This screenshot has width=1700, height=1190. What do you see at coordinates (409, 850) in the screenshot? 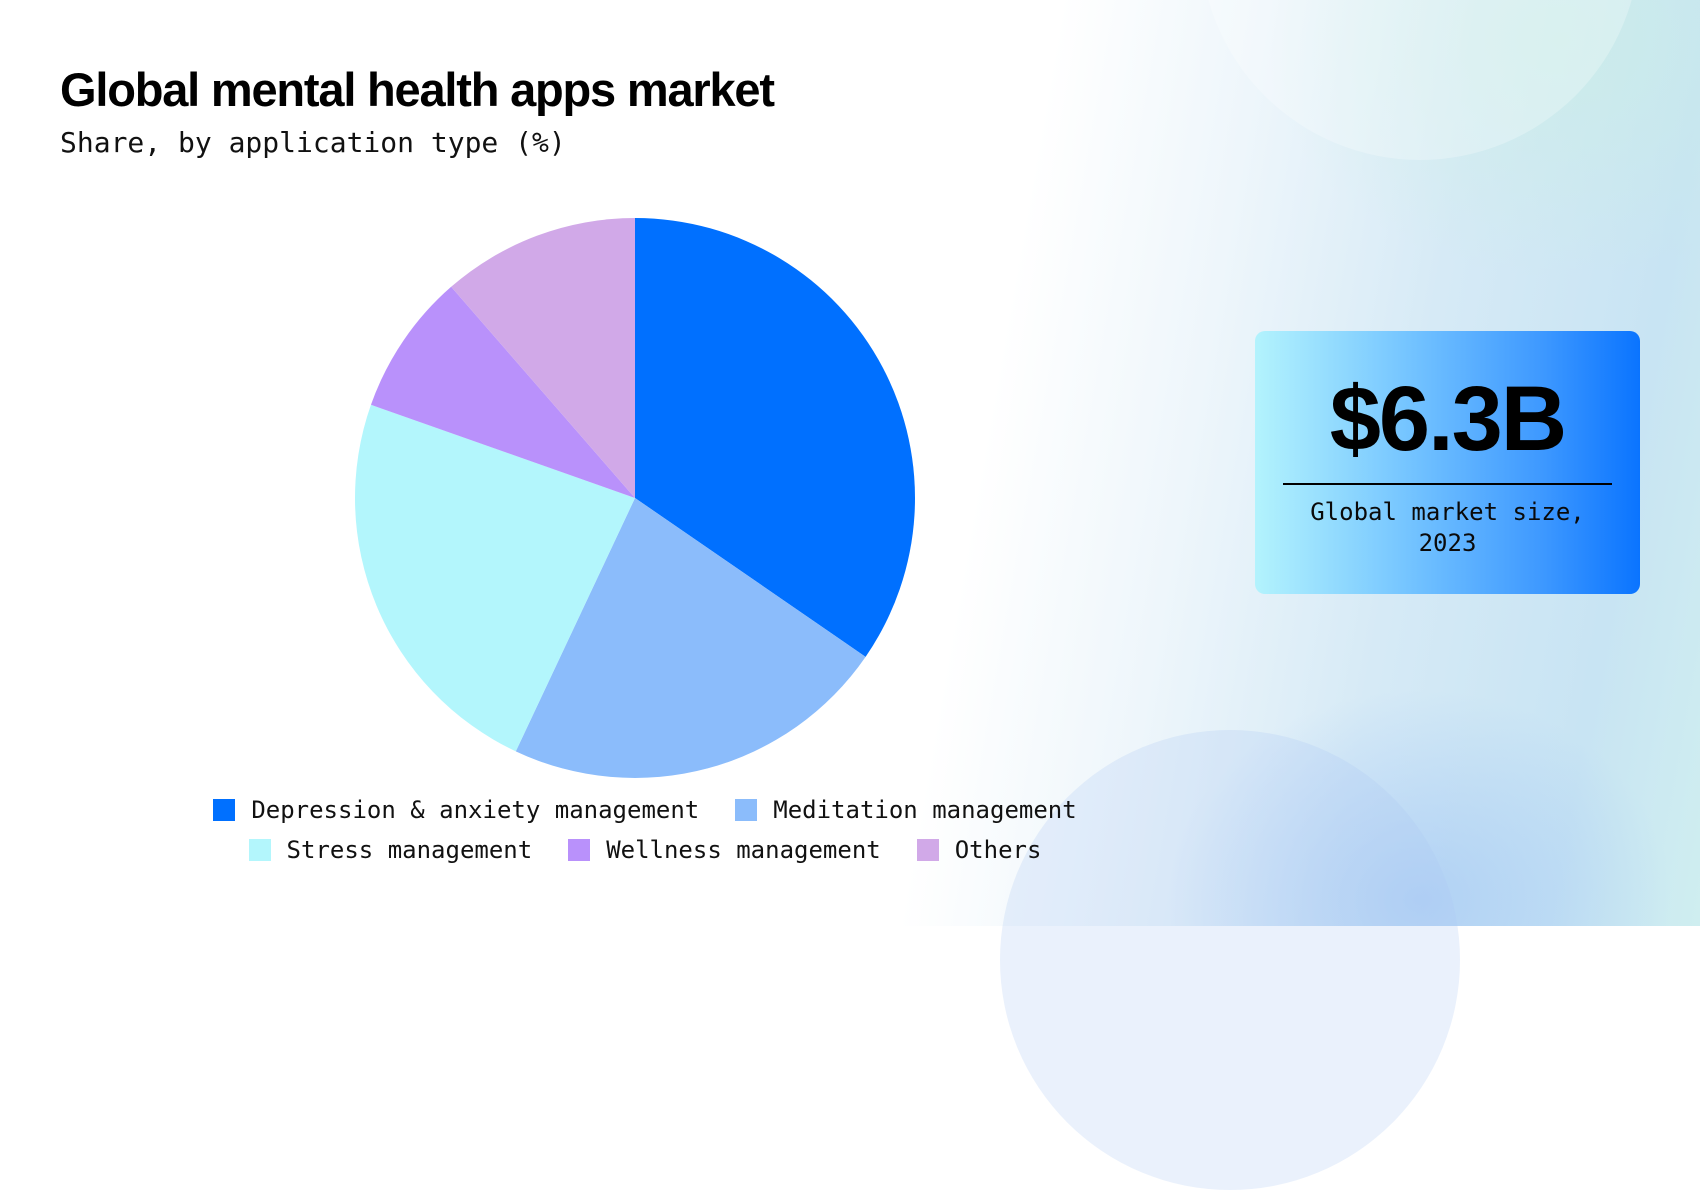
I see `legend-label: Stress management` at bounding box center [409, 850].